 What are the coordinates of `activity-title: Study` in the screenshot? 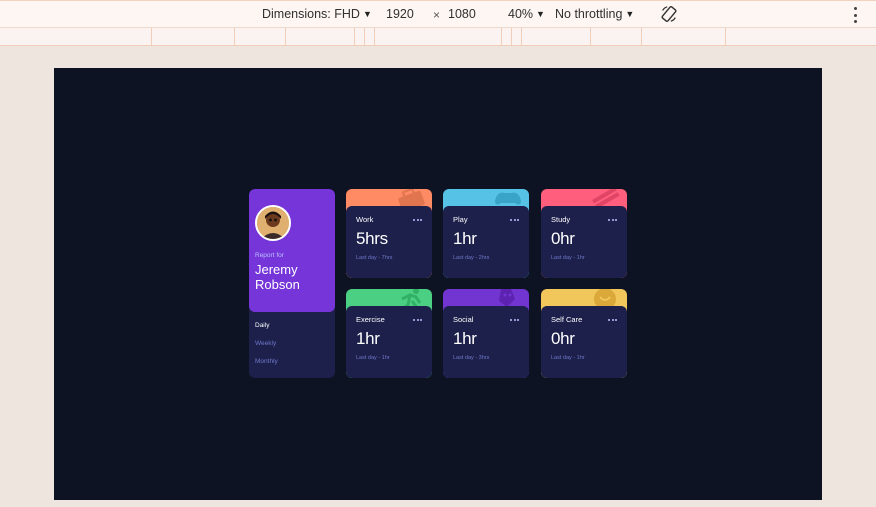 It's located at (561, 219).